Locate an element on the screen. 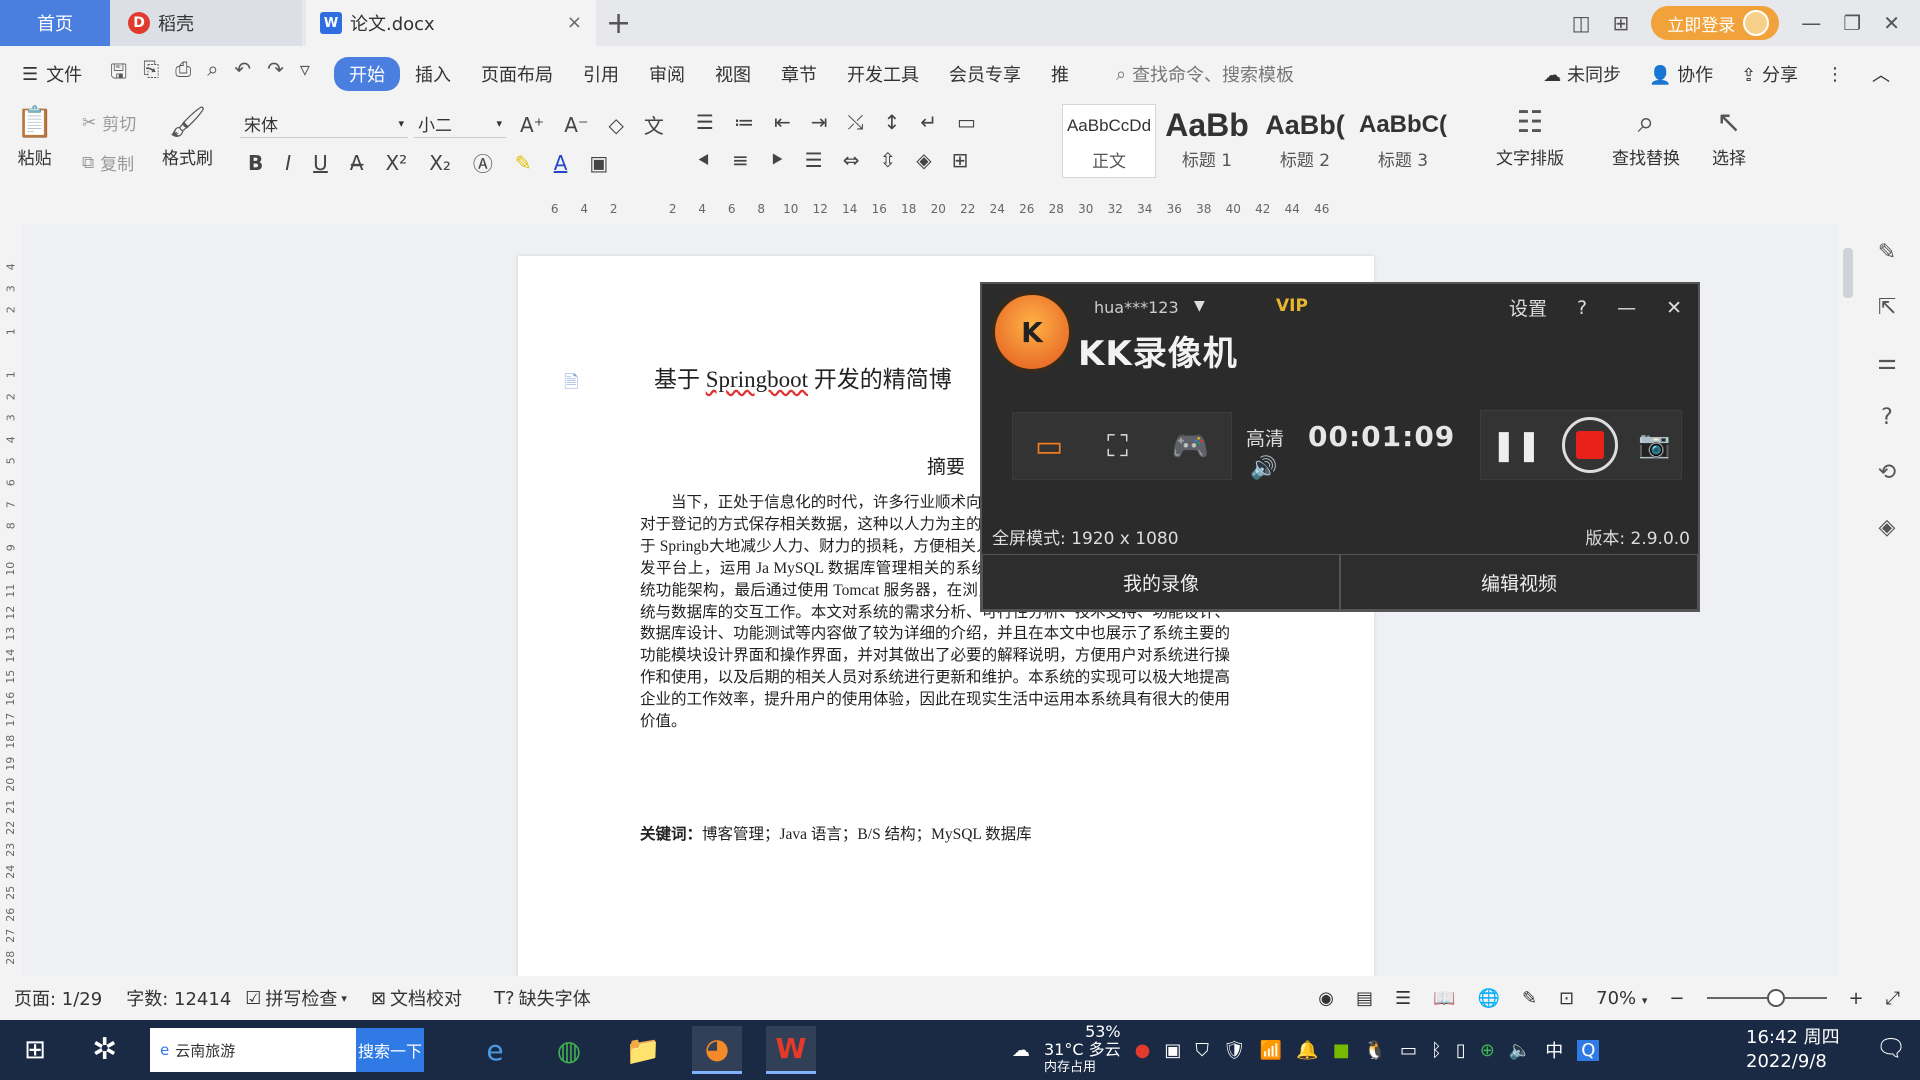 The height and width of the screenshot is (1080, 1920). kk-user-chevron-down-icon: ▼ is located at coordinates (1199, 306).